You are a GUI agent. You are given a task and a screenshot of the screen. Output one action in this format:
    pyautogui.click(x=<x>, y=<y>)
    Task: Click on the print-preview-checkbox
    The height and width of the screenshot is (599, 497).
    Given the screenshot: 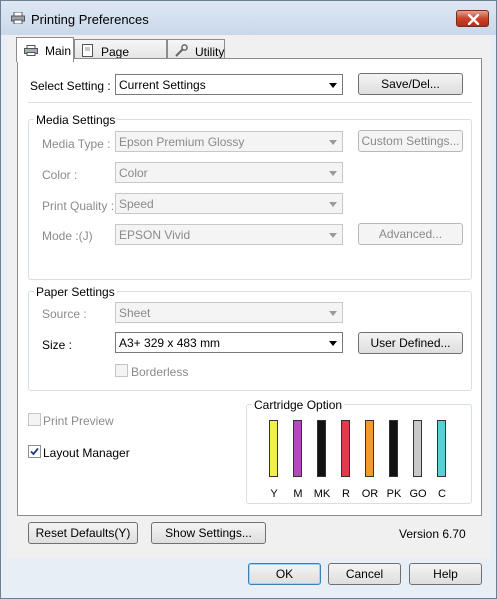 What is the action you would take?
    pyautogui.click(x=34, y=419)
    